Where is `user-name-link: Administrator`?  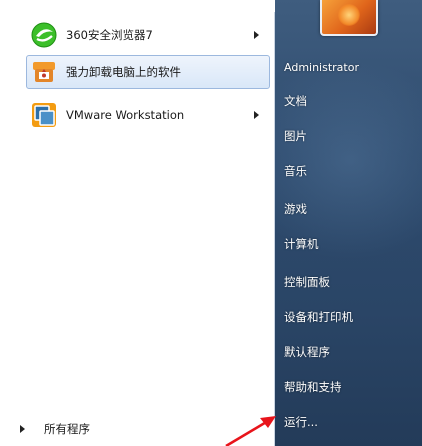
user-name-link: Administrator is located at coordinates (349, 67).